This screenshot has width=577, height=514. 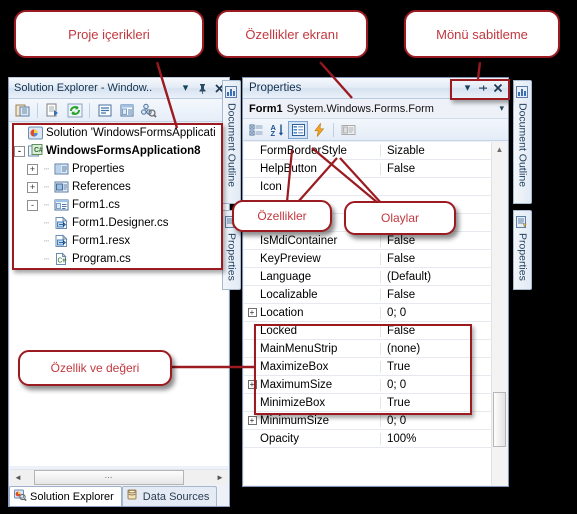 What do you see at coordinates (295, 420) in the screenshot?
I see `property-name: MinimumSize` at bounding box center [295, 420].